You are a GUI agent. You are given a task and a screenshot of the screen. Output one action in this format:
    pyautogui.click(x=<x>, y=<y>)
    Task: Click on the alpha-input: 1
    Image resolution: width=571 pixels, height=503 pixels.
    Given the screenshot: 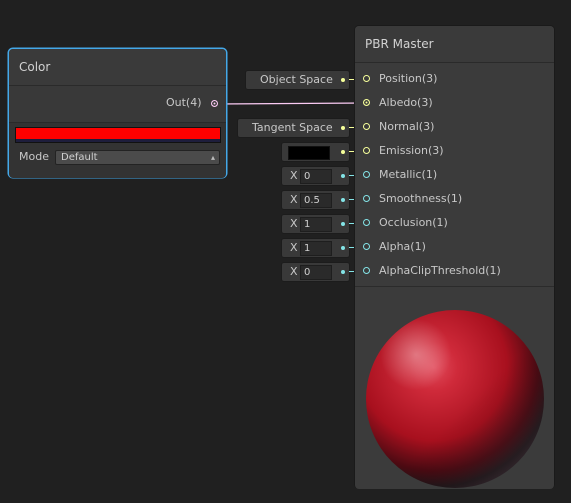 What is the action you would take?
    pyautogui.click(x=316, y=248)
    